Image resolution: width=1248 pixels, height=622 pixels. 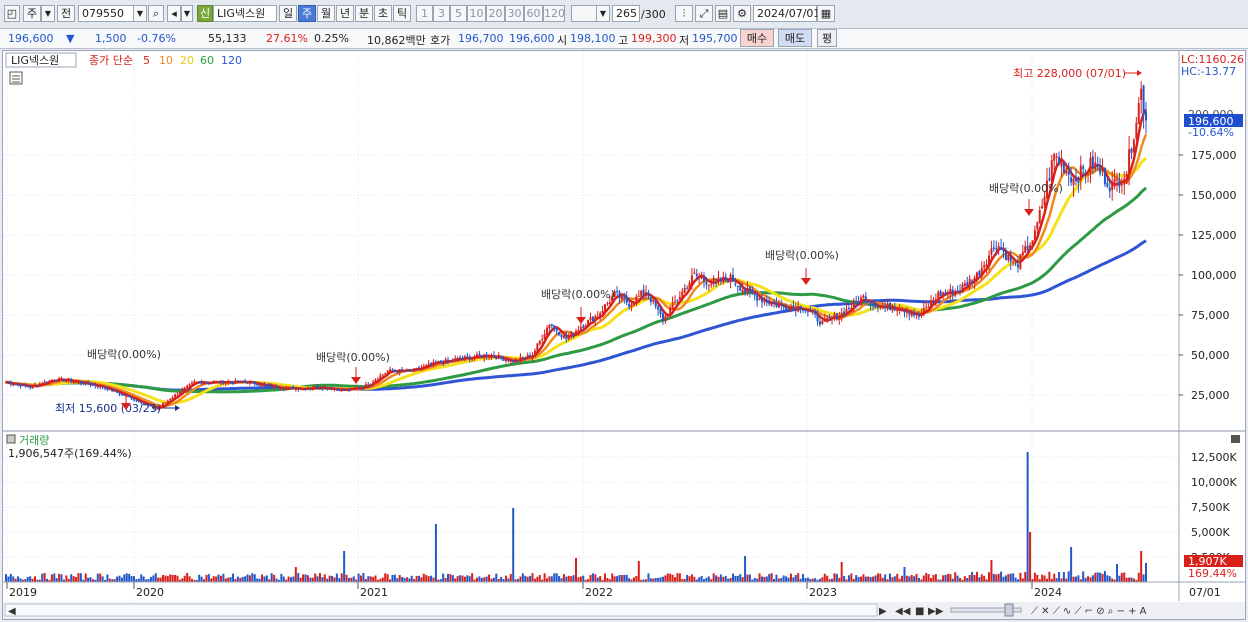 I want to click on market-selector: 주, so click(x=32, y=13).